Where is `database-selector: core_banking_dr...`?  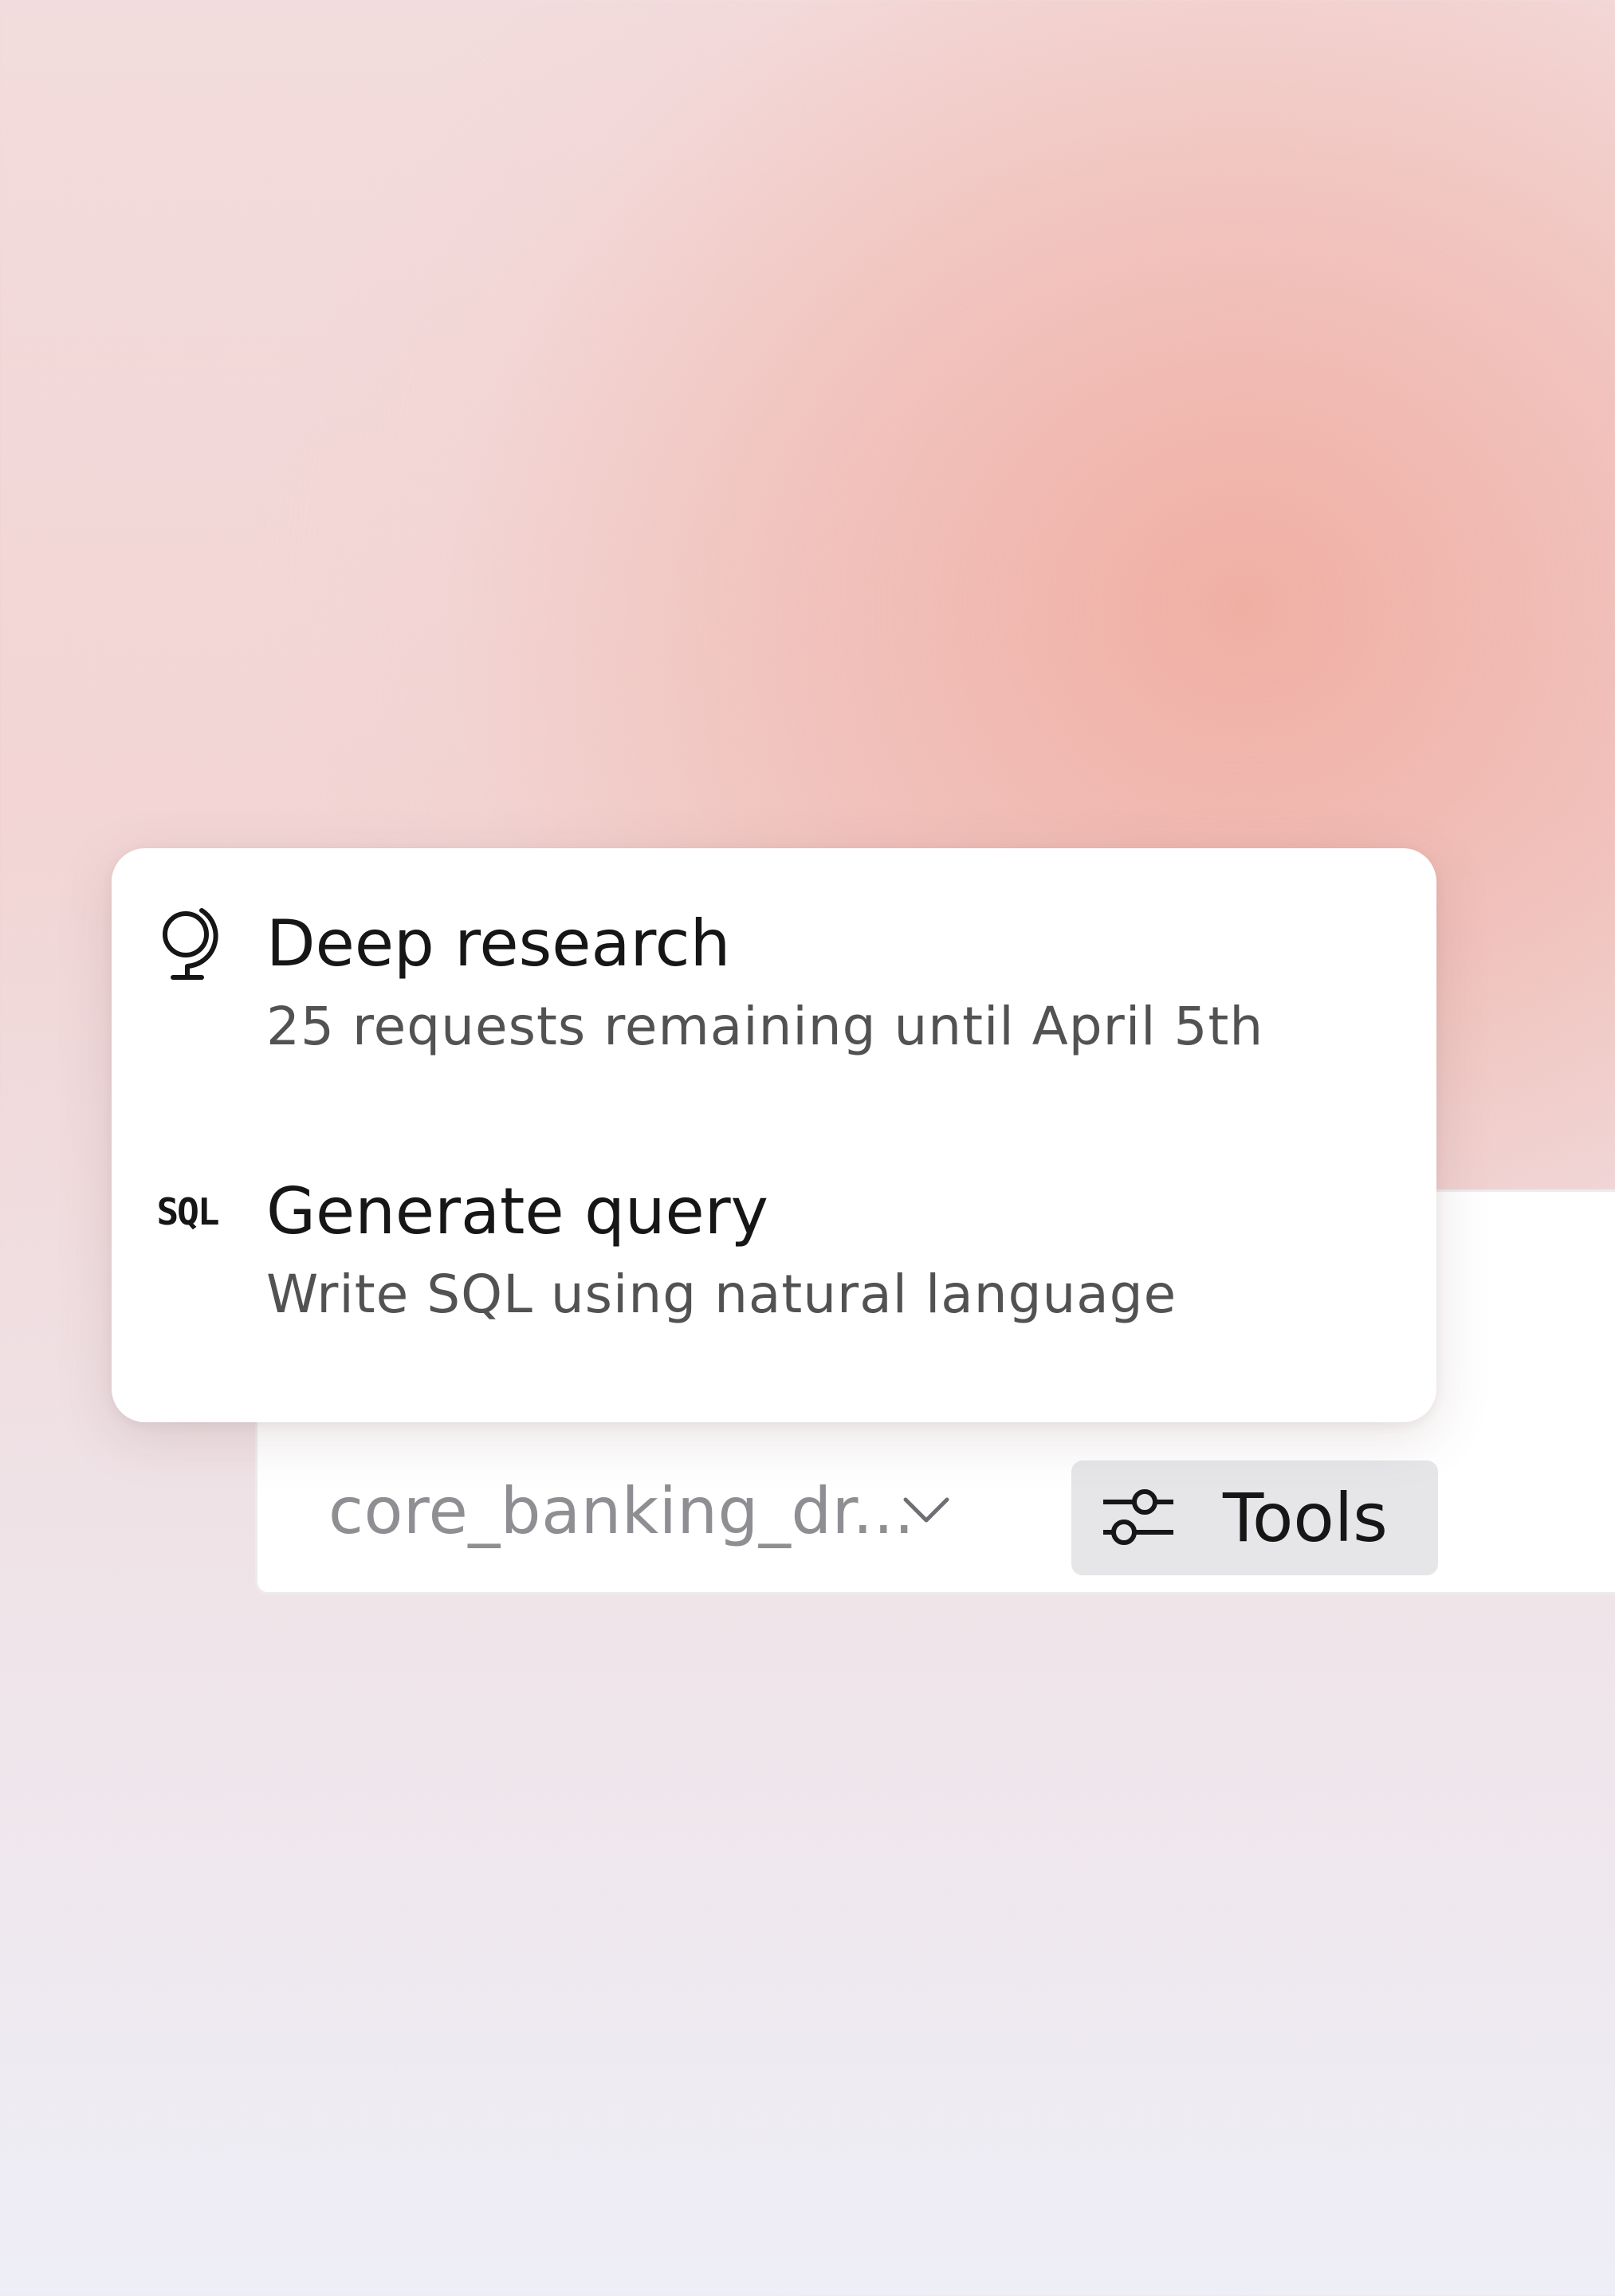
database-selector: core_banking_dr... is located at coordinates (639, 1511).